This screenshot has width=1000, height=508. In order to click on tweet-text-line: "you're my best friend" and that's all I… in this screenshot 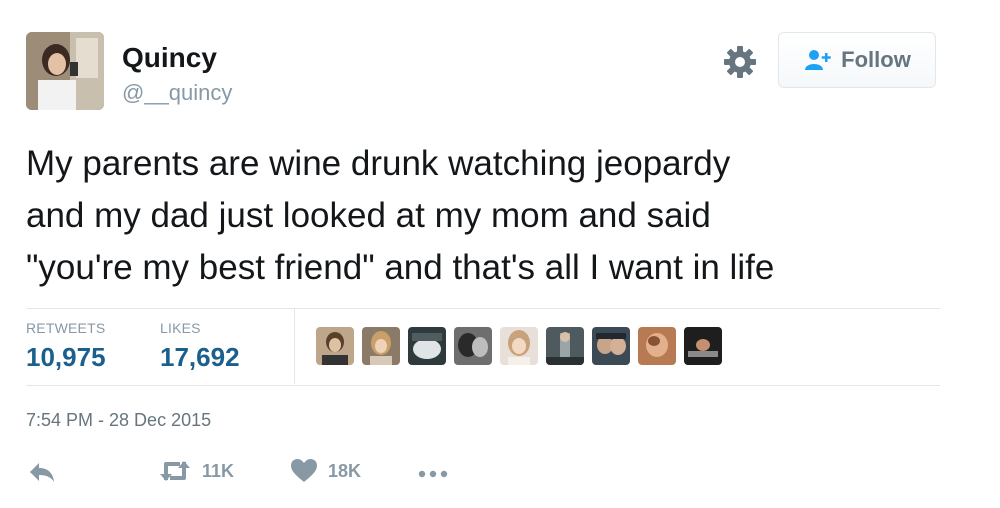, I will do `click(400, 267)`.